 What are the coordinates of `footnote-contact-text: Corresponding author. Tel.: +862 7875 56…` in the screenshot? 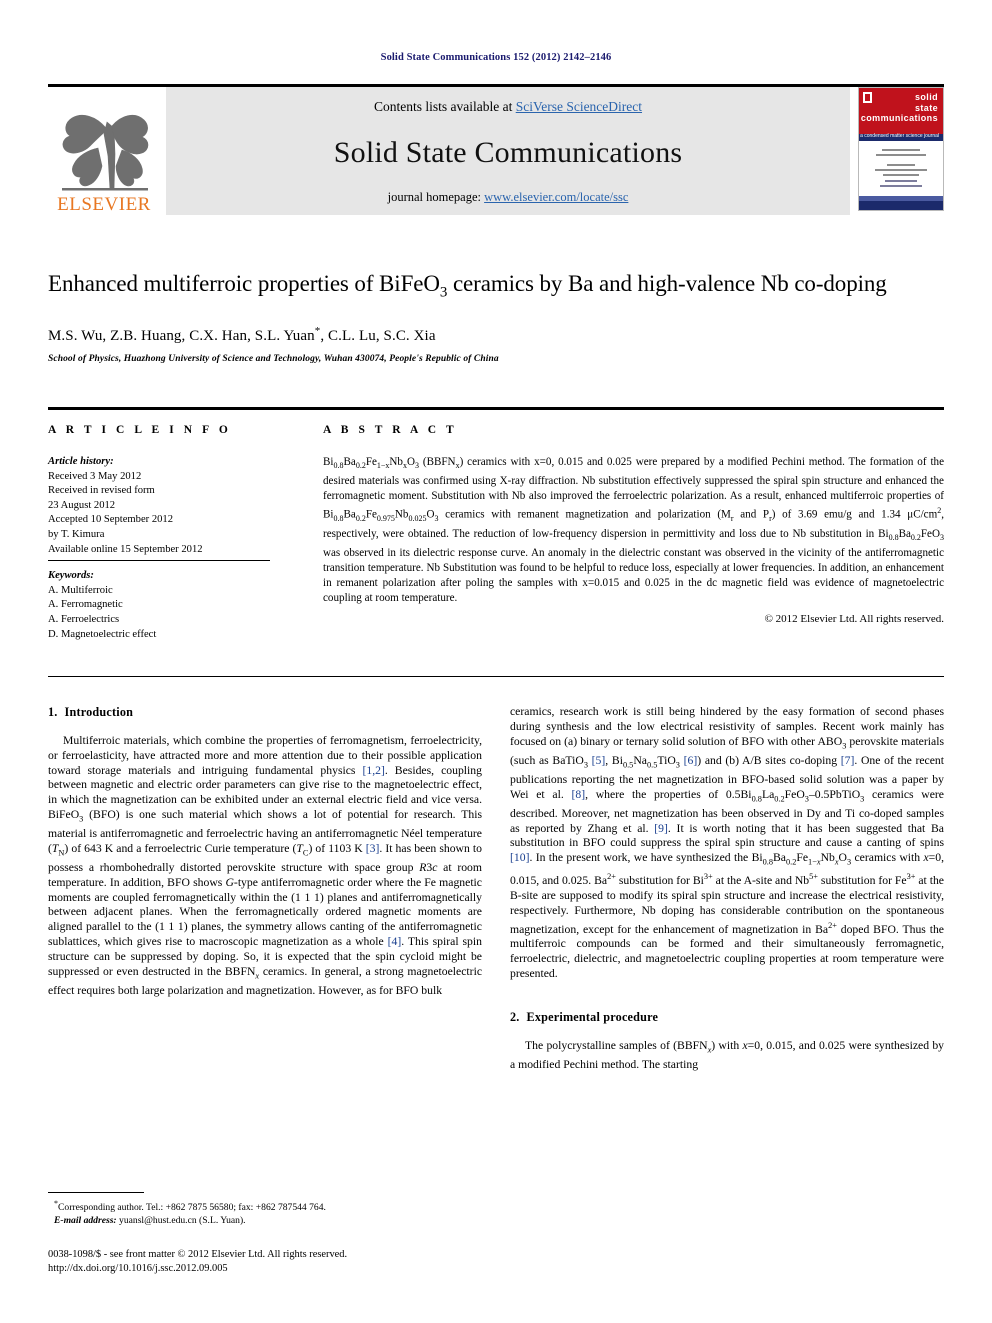 It's located at (192, 1208).